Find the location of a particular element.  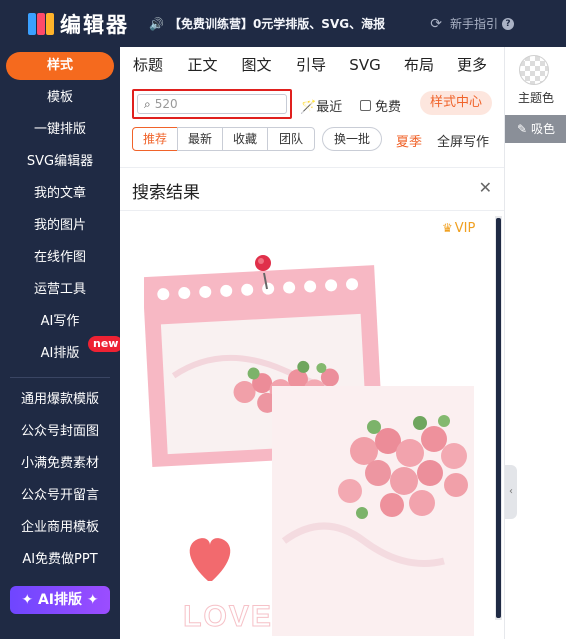

sidebar-divider is located at coordinates (60, 377).